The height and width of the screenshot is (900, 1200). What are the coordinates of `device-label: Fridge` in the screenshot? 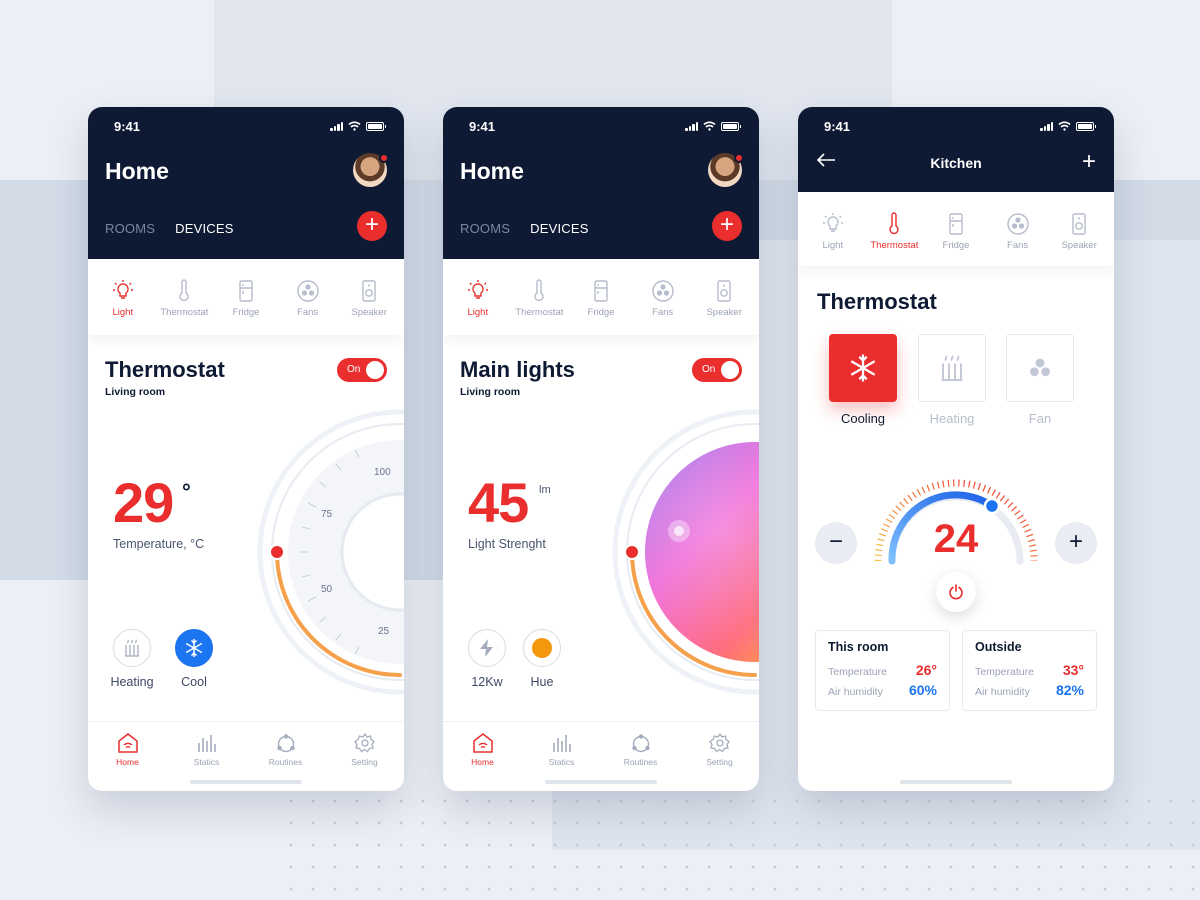 It's located at (956, 245).